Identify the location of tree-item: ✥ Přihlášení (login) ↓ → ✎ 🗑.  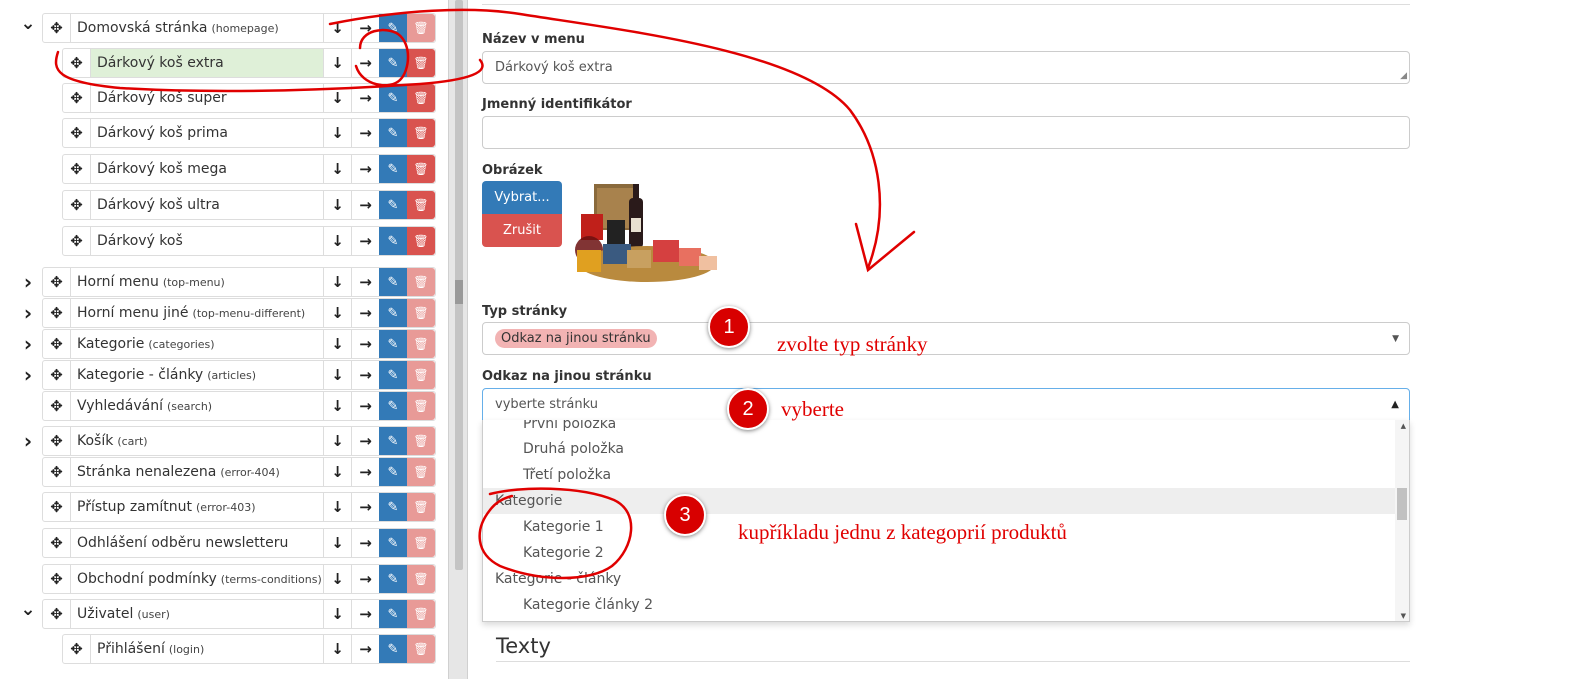
(249, 649).